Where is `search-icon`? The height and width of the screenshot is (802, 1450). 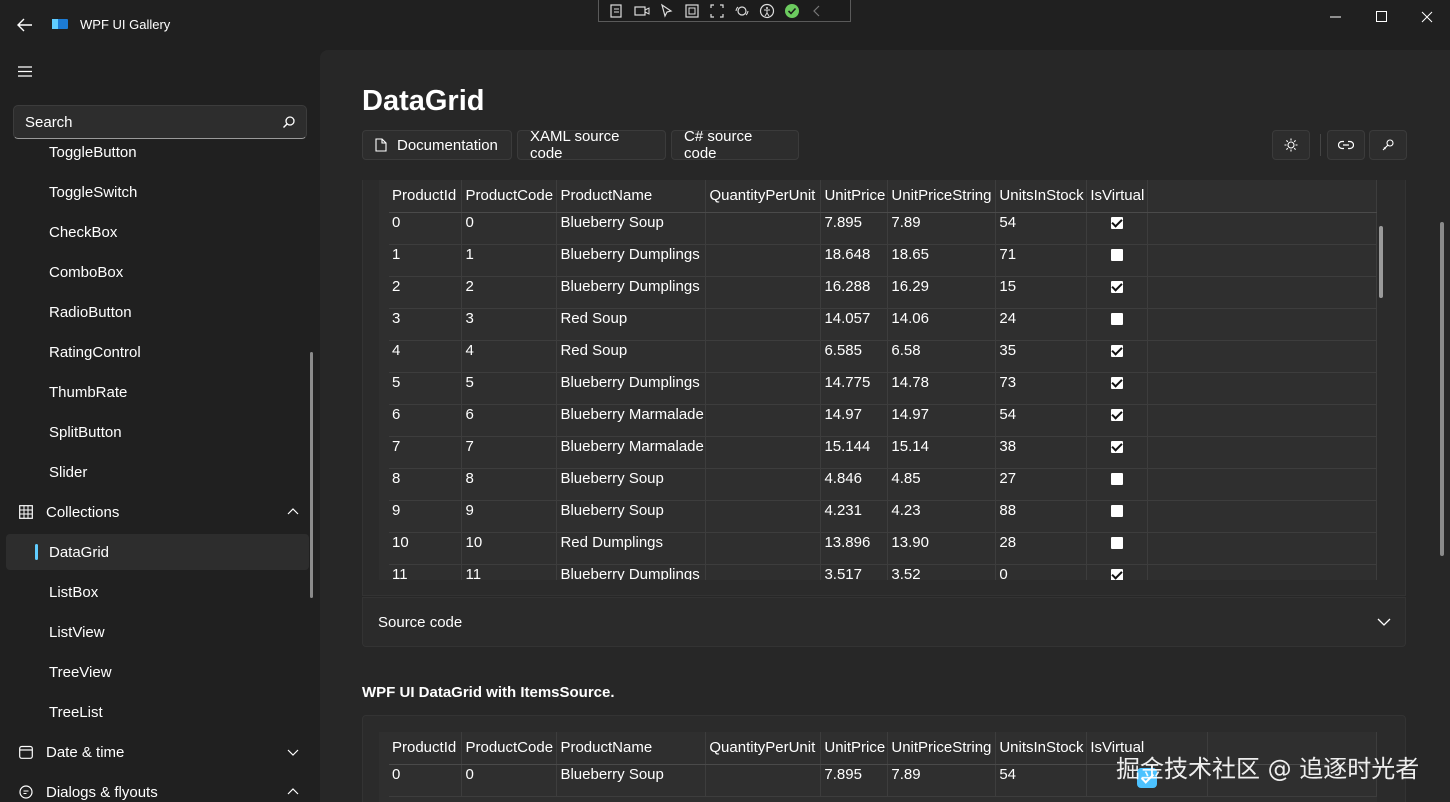 search-icon is located at coordinates (289, 122).